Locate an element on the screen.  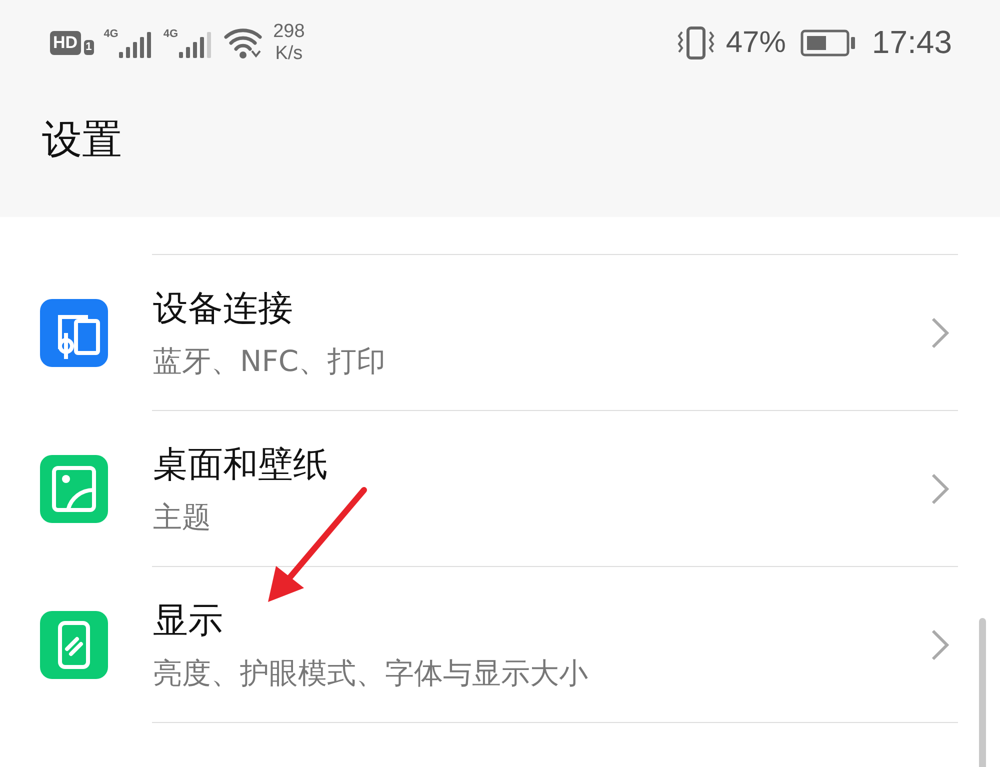
battery-percent: 47% is located at coordinates (756, 43).